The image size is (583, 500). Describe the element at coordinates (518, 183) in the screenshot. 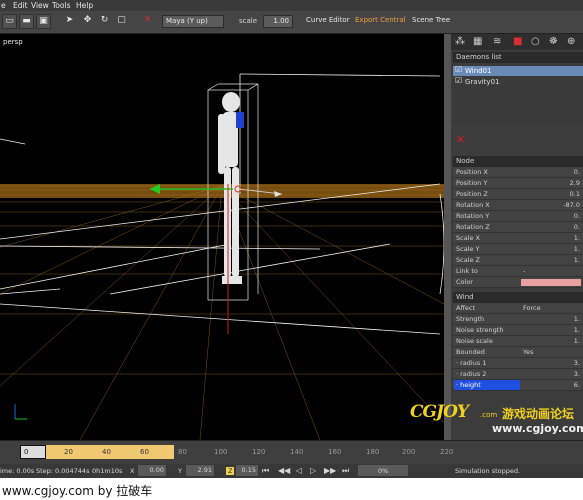

I see `prop-row: Position Y 2.9` at that location.